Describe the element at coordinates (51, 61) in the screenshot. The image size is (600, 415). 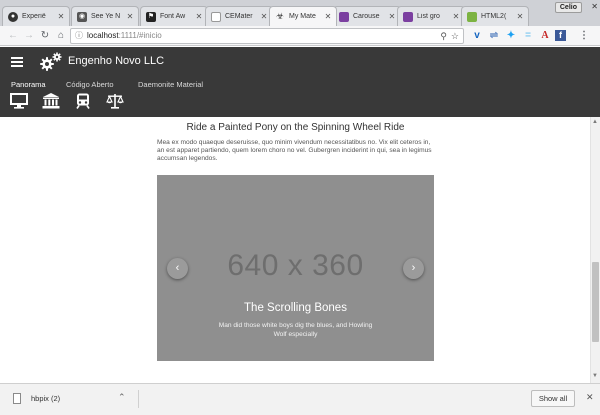
I see `gears-logo-icon` at that location.